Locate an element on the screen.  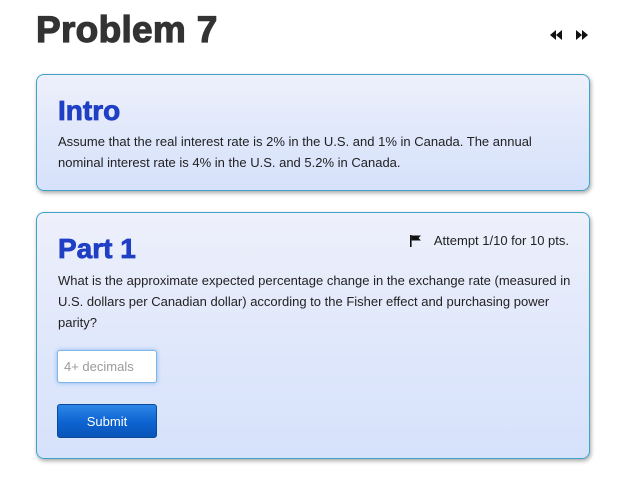
flag-icon is located at coordinates (415, 240).